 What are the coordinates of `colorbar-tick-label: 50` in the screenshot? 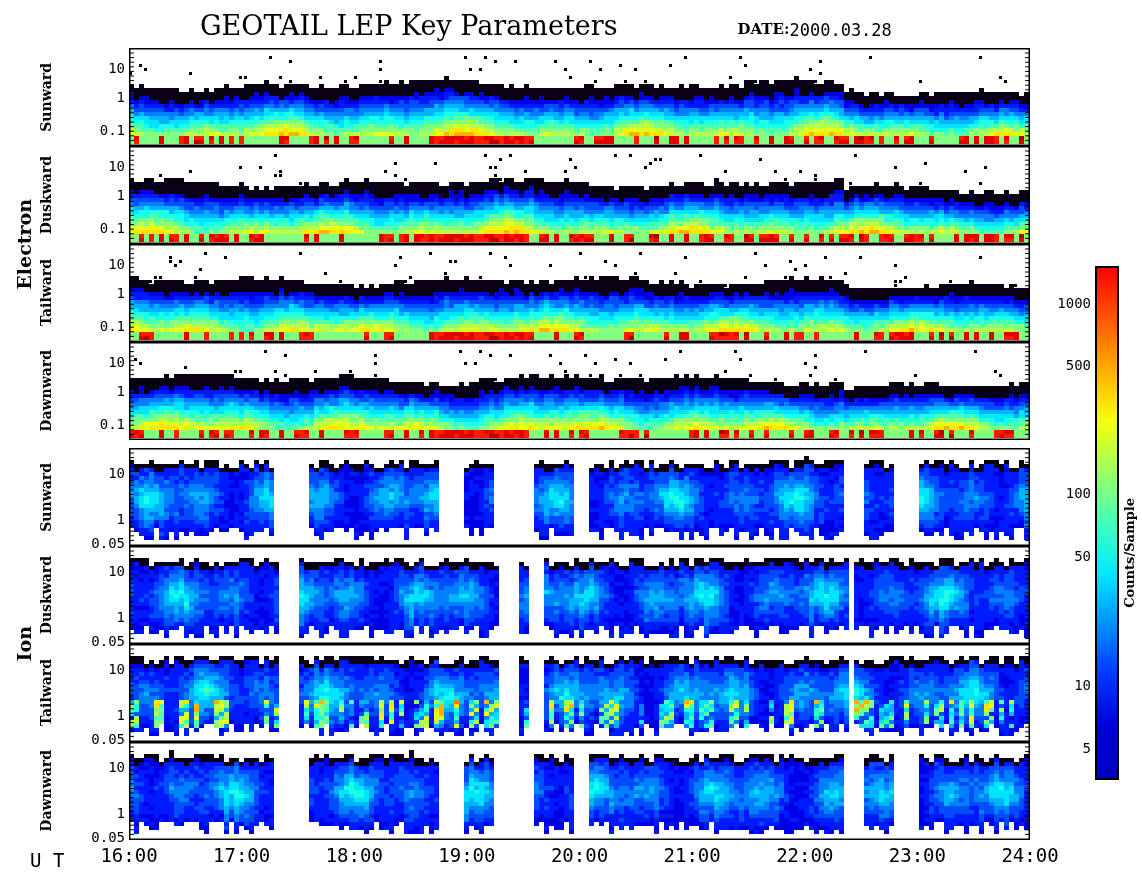 It's located at (1082, 556).